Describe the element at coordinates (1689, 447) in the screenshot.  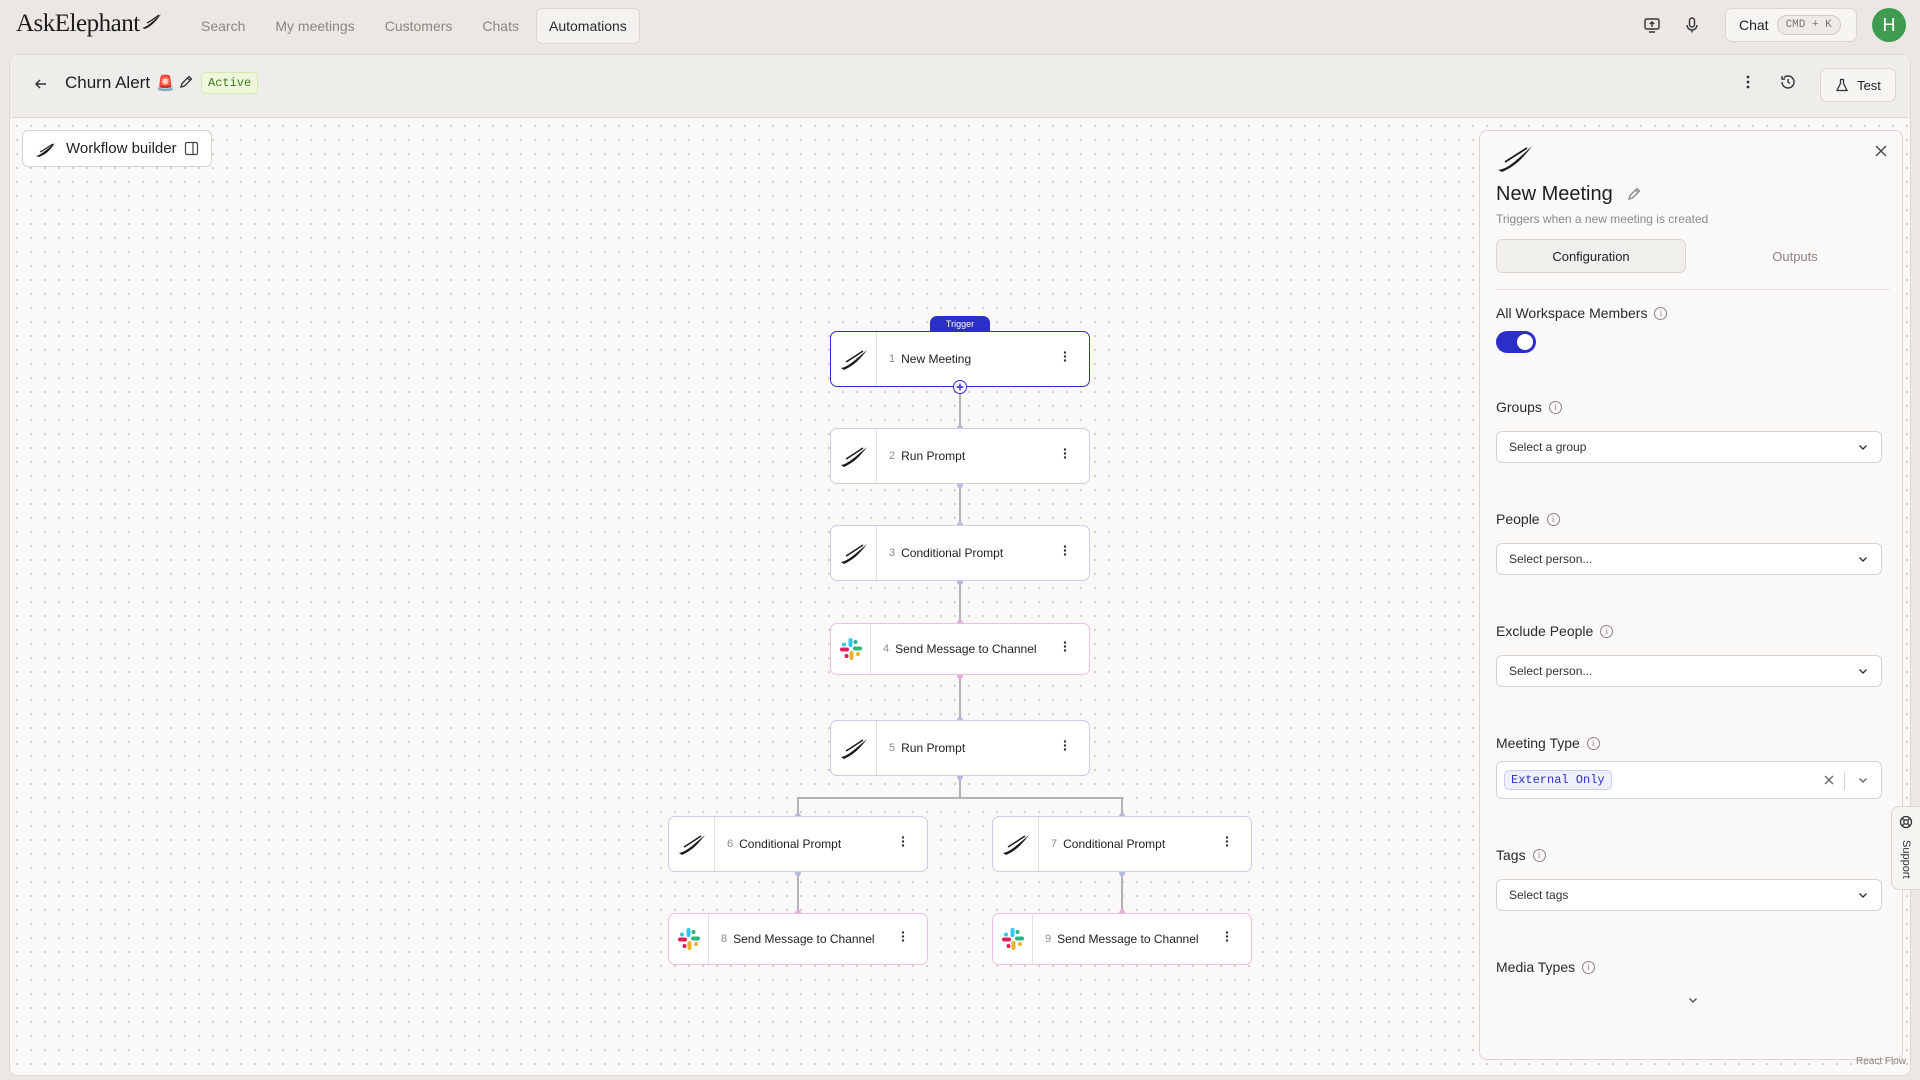
I see `groups-select: Select a group` at that location.